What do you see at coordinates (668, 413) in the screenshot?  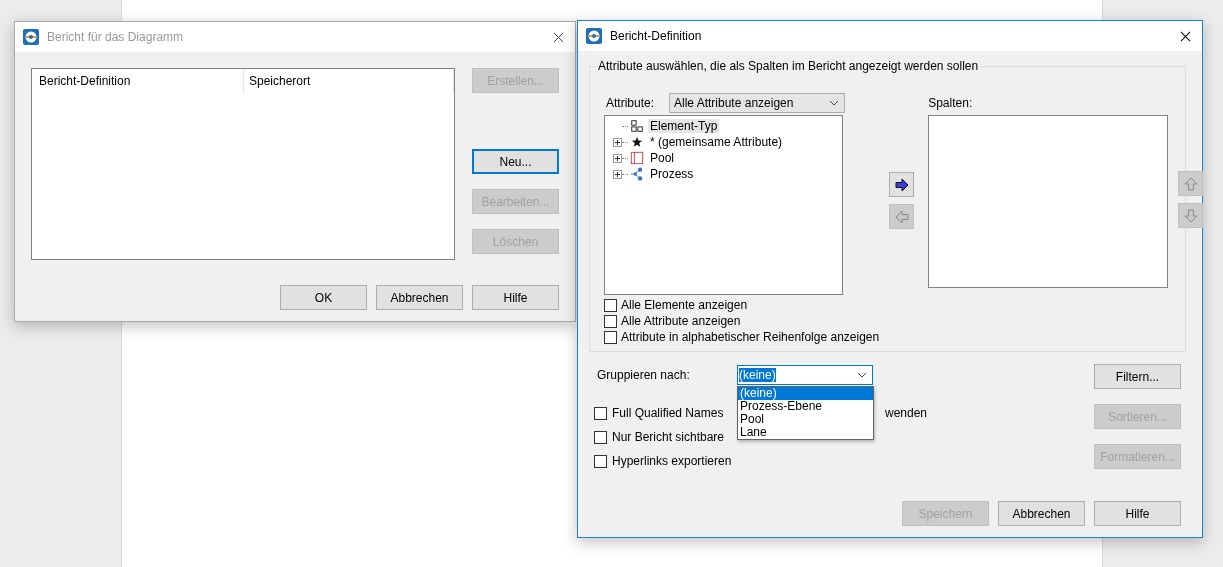 I see `checkbox-label: Full Qualified Names` at bounding box center [668, 413].